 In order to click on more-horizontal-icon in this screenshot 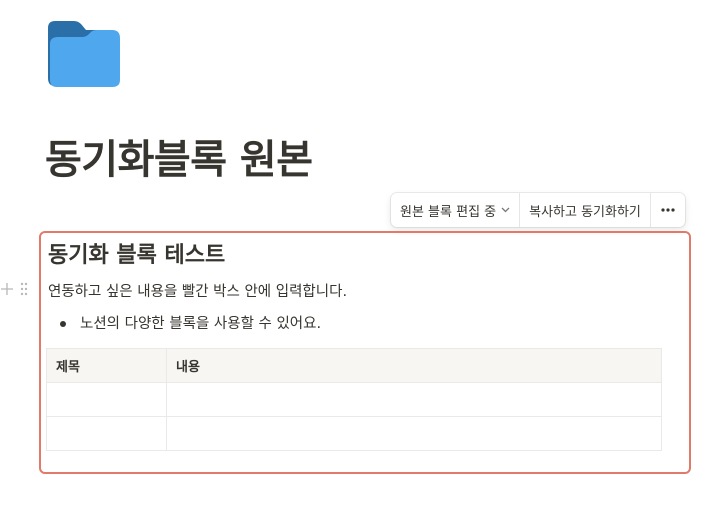, I will do `click(668, 210)`.